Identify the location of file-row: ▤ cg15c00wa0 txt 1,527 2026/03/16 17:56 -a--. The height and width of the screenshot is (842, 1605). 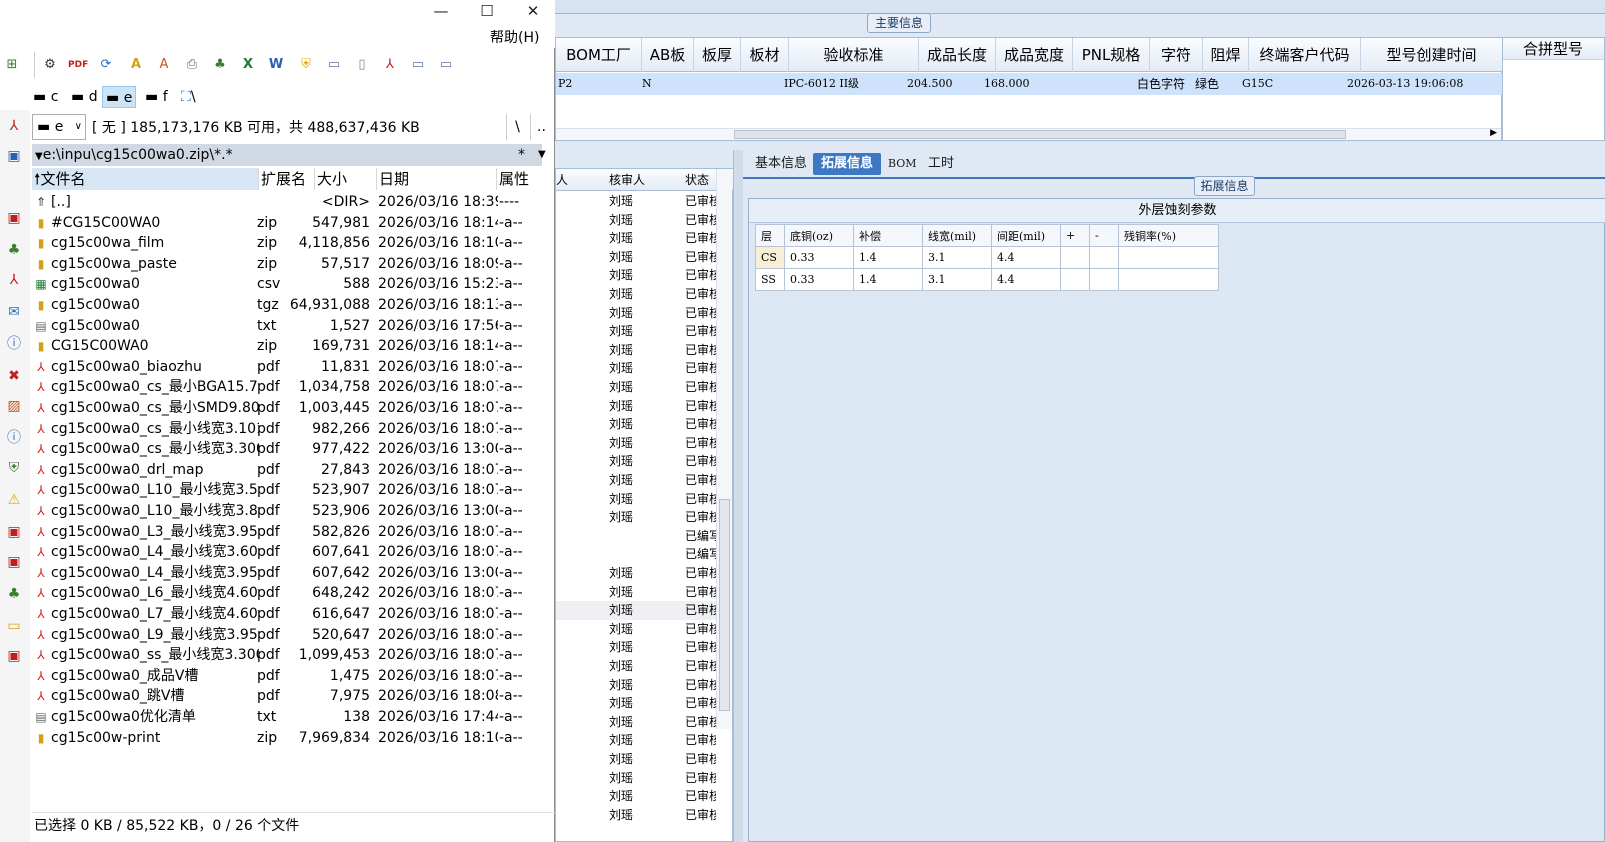
(293, 326).